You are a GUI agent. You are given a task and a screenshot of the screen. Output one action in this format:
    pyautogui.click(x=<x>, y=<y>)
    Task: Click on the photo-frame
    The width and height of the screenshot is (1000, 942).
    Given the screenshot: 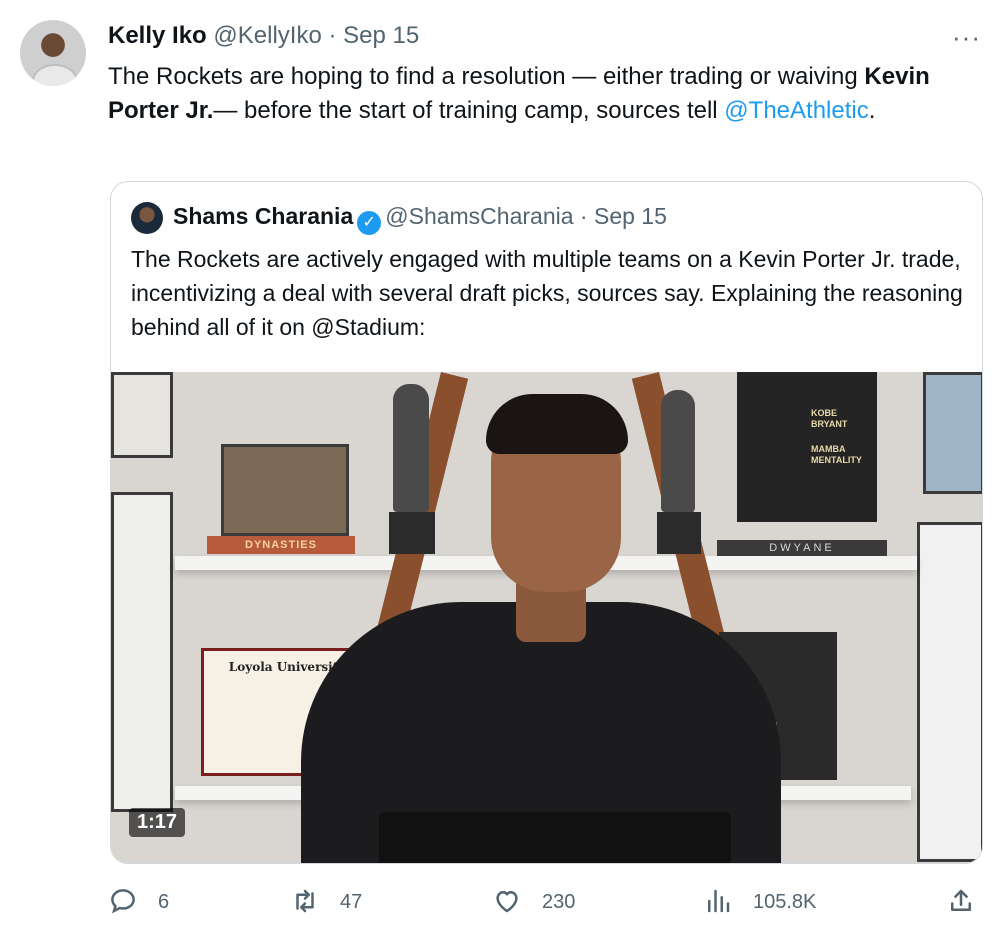 What is the action you would take?
    pyautogui.click(x=285, y=490)
    